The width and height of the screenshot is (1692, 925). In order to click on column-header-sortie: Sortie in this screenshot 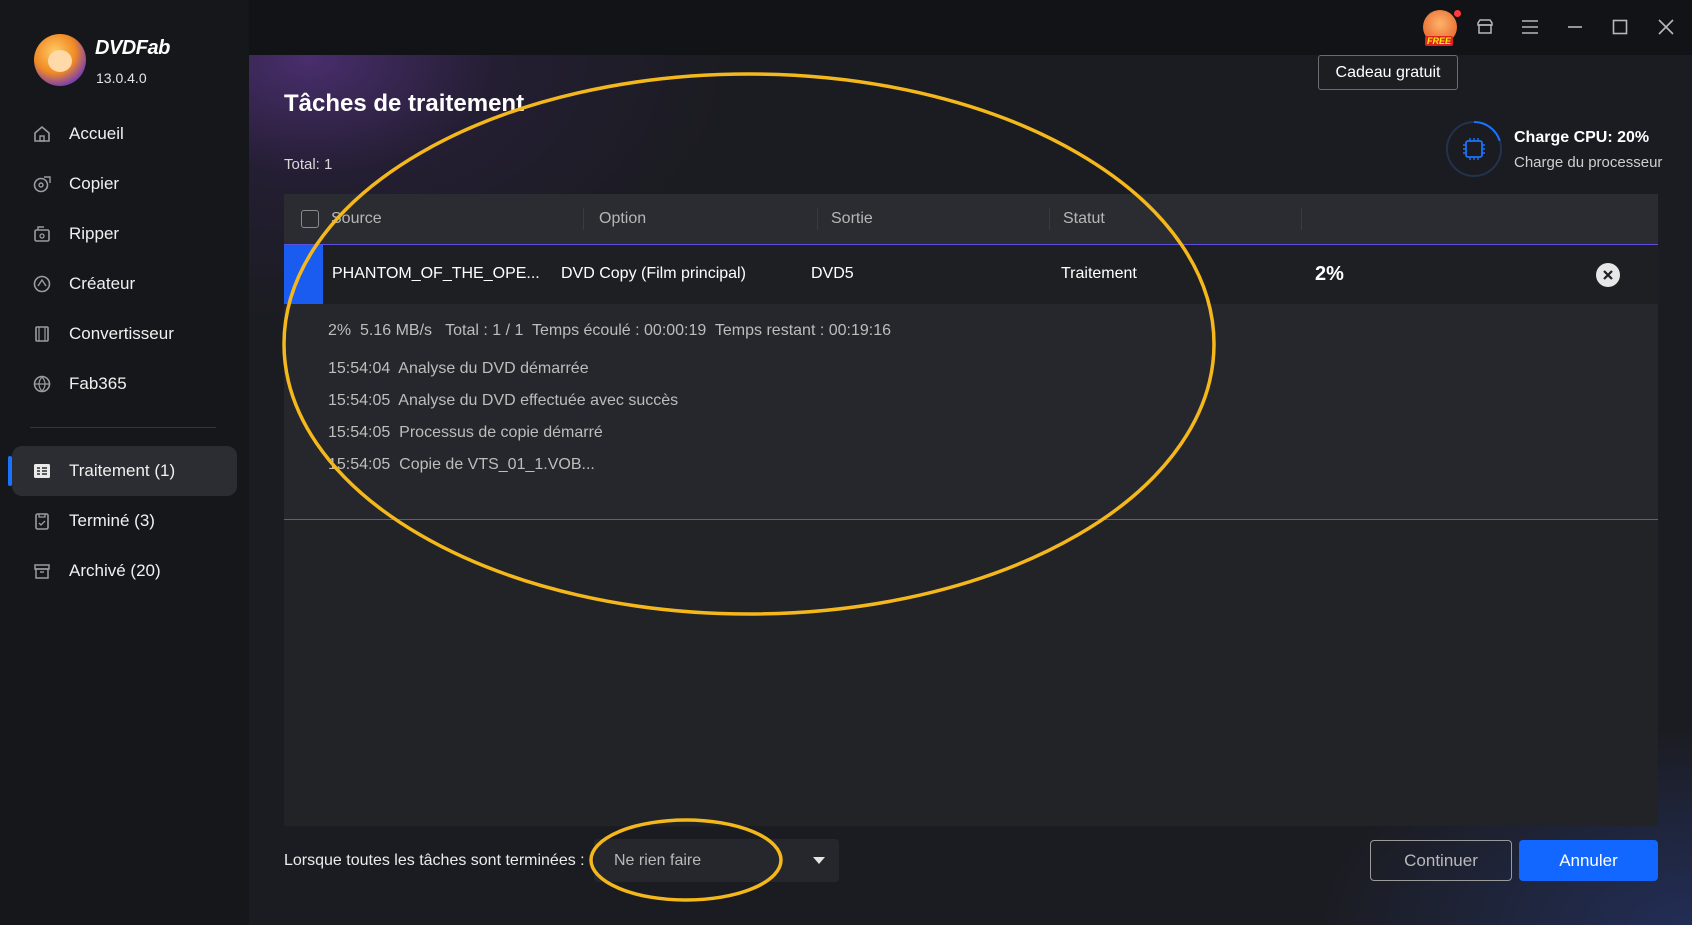, I will do `click(852, 219)`.